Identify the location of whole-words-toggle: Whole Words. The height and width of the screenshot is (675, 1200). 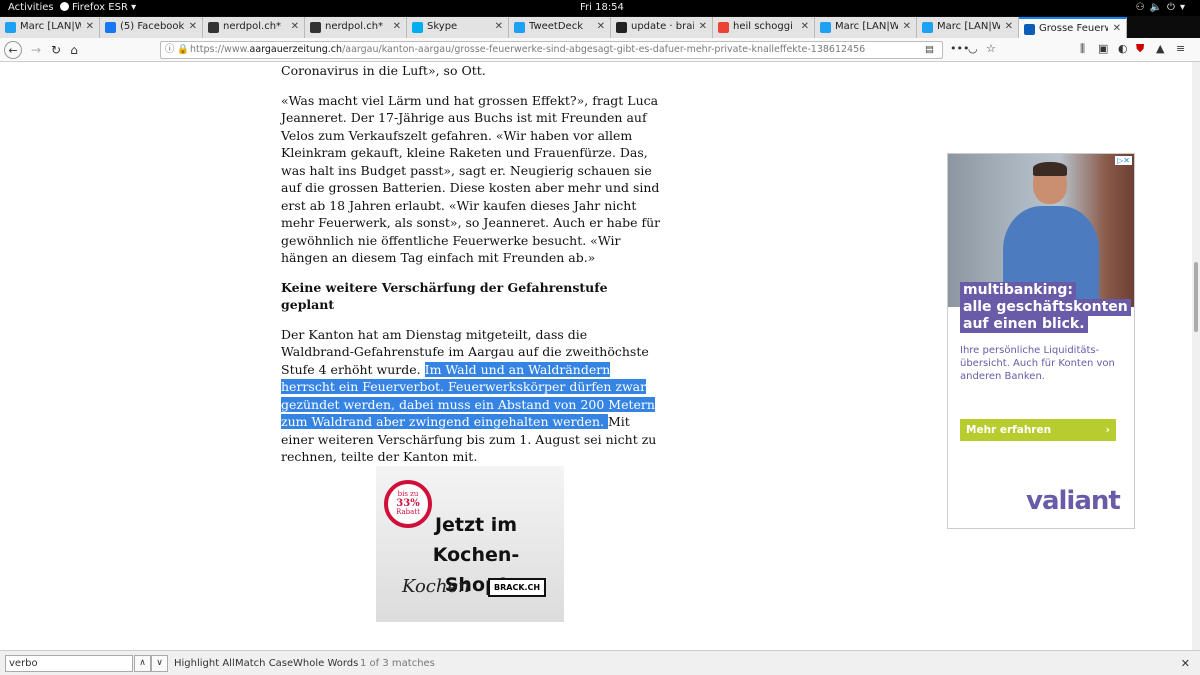
(325, 663).